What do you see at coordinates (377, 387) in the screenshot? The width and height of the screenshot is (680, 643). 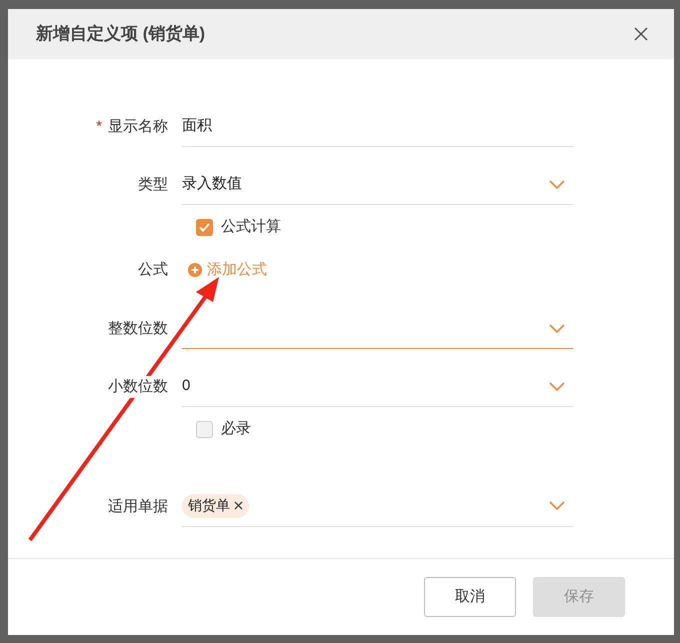 I see `select-field: 0` at bounding box center [377, 387].